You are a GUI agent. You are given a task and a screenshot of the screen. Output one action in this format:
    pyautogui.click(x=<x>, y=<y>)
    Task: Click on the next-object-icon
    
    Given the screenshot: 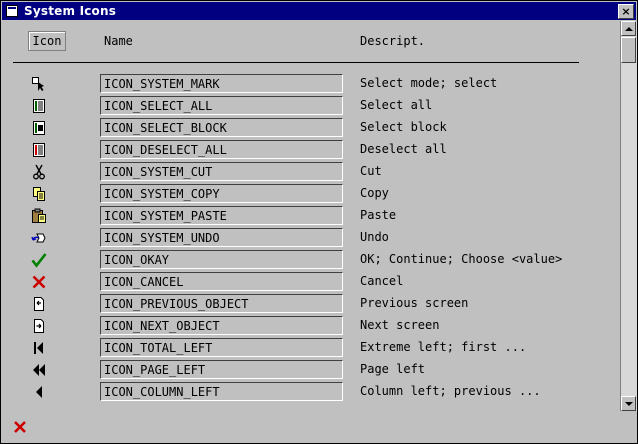 What is the action you would take?
    pyautogui.click(x=39, y=326)
    